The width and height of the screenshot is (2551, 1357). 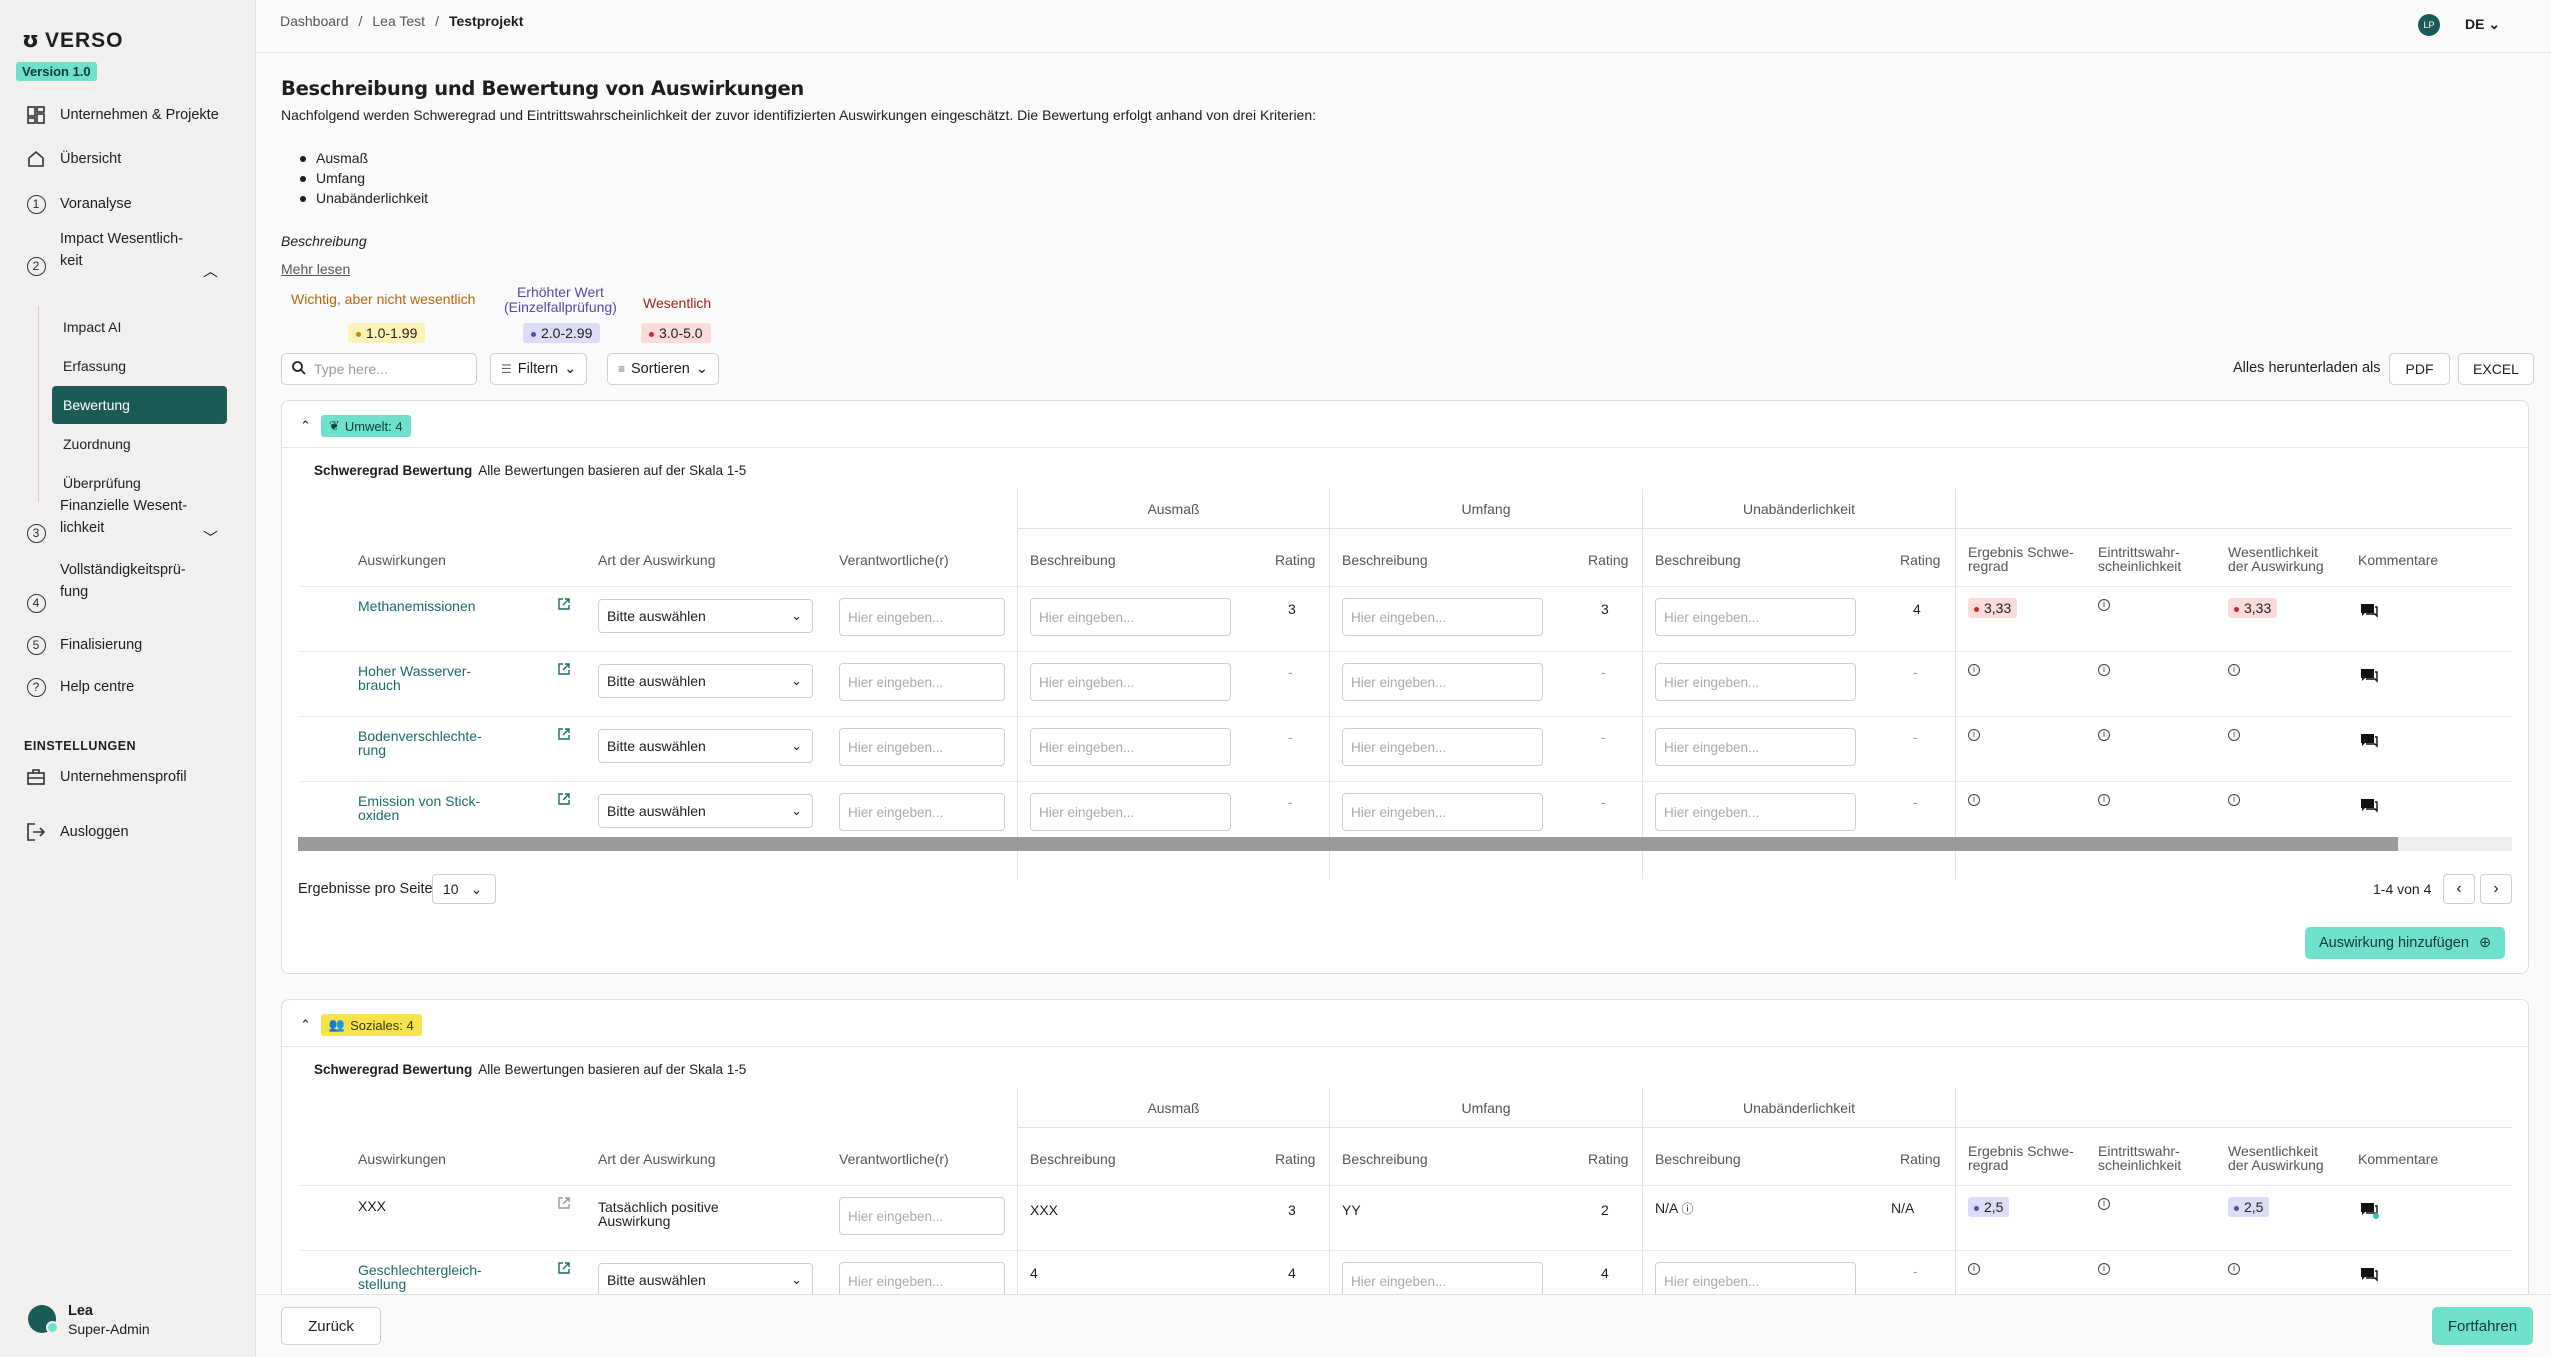 What do you see at coordinates (372, 1206) in the screenshot?
I see `impact-name: XXX` at bounding box center [372, 1206].